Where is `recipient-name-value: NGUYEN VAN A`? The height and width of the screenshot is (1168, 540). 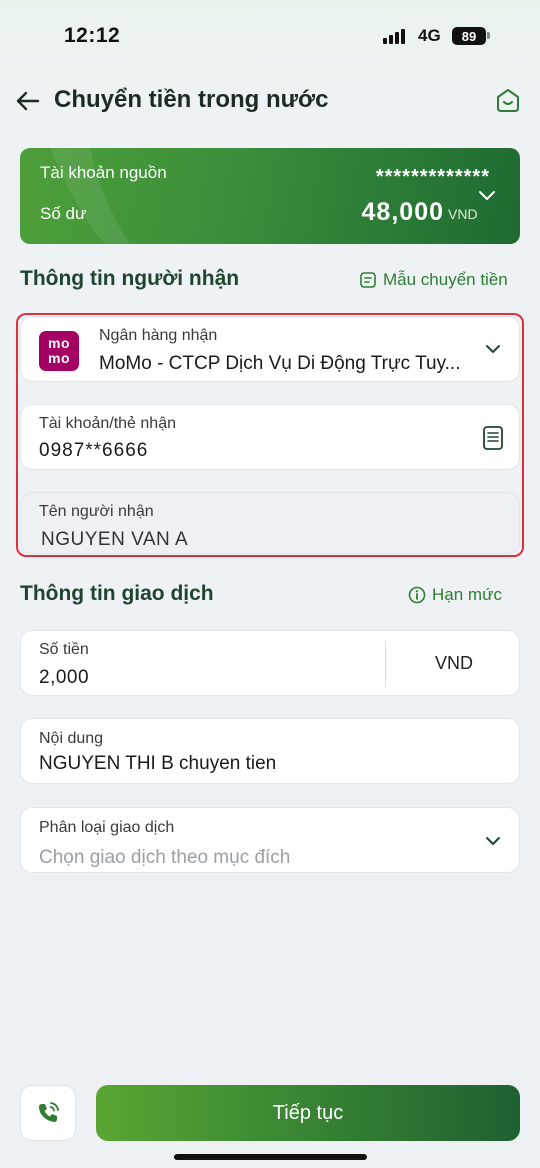 recipient-name-value: NGUYEN VAN A is located at coordinates (115, 539).